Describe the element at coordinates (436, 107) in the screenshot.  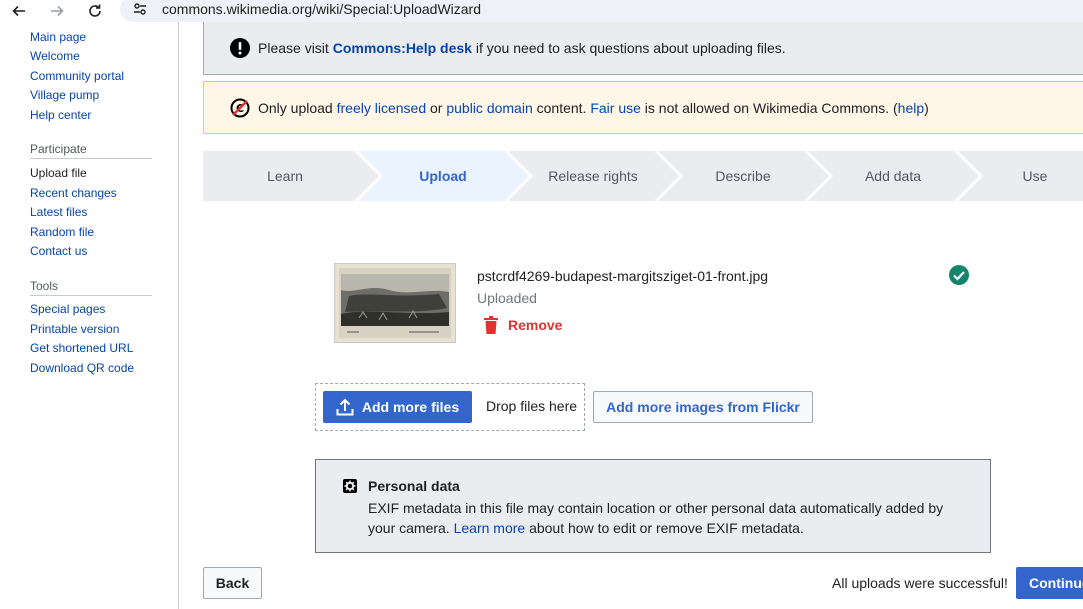
I see `license-text-2: or` at that location.